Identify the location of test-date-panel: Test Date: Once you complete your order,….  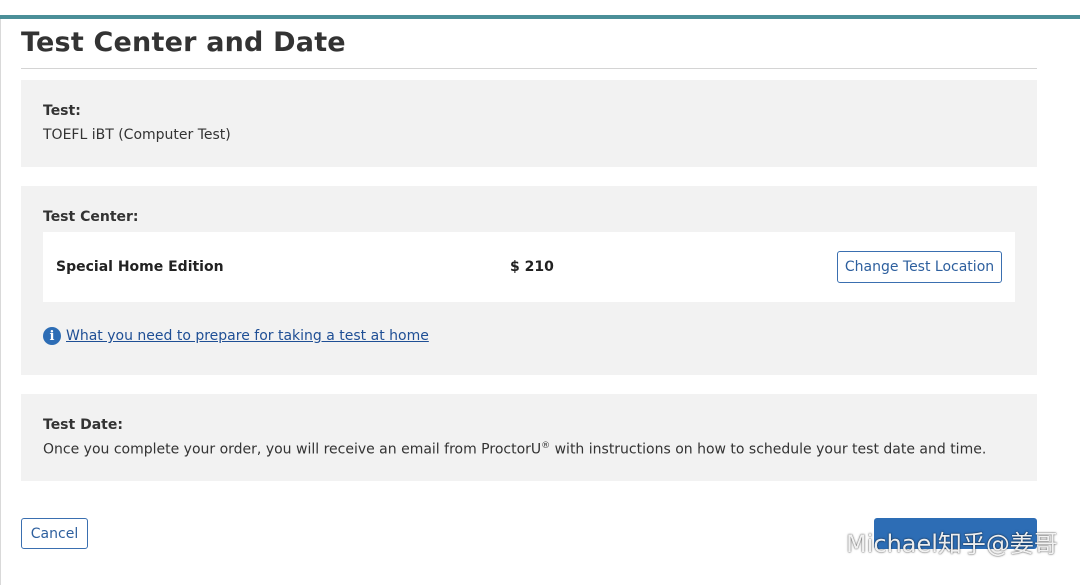
(529, 437).